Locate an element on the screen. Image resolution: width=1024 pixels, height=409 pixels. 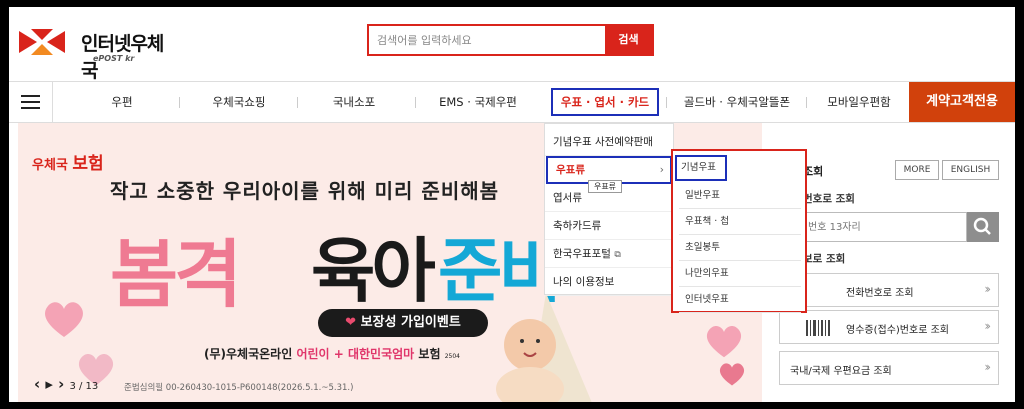
promo-text: (무)우체국온라인 어린이 + 대한민국엄마 보험 2504 is located at coordinates (332, 353).